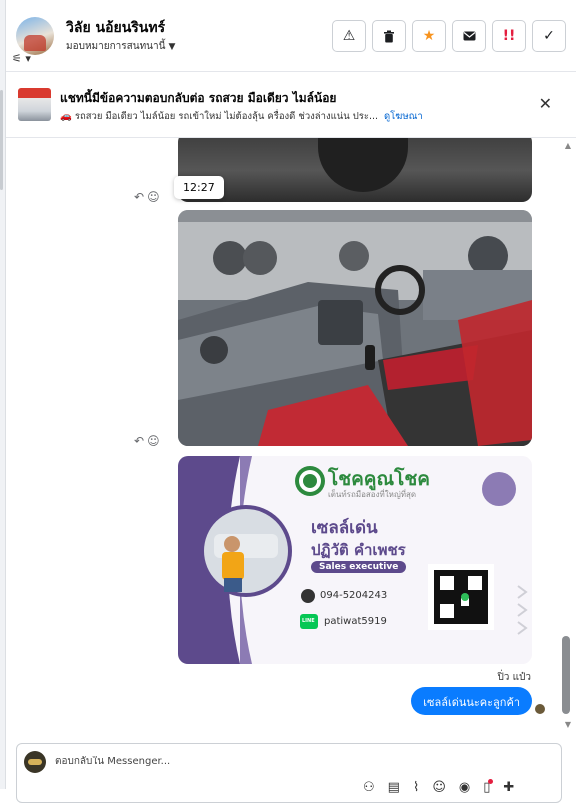 This screenshot has height=803, width=576. Describe the element at coordinates (488, 787) in the screenshot. I see `mobile-icon: ▯` at that location.